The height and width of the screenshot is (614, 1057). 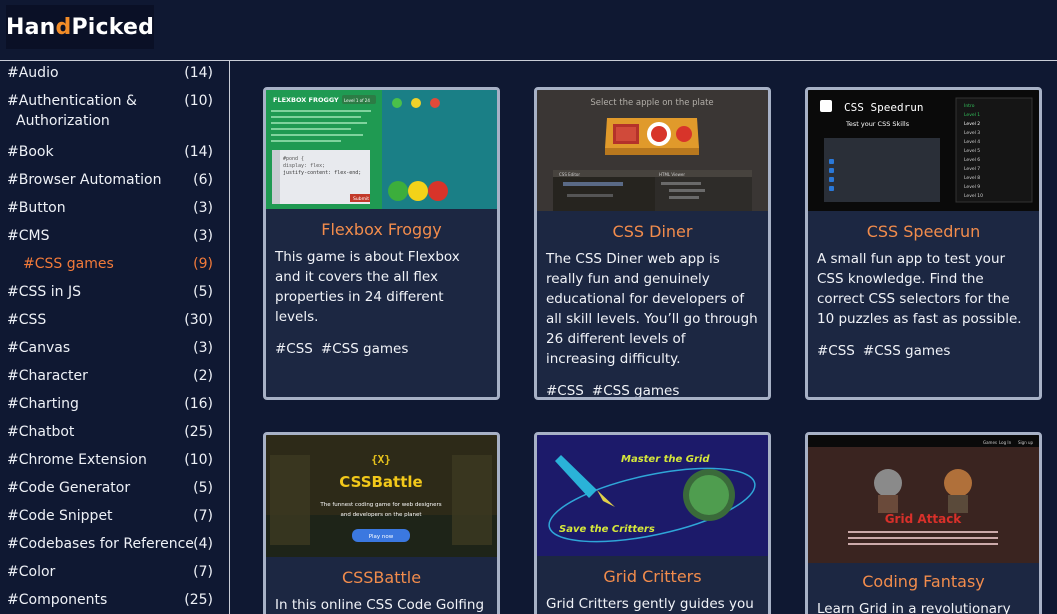 I want to click on thumb-code-line1: #pond {, so click(x=293, y=159).